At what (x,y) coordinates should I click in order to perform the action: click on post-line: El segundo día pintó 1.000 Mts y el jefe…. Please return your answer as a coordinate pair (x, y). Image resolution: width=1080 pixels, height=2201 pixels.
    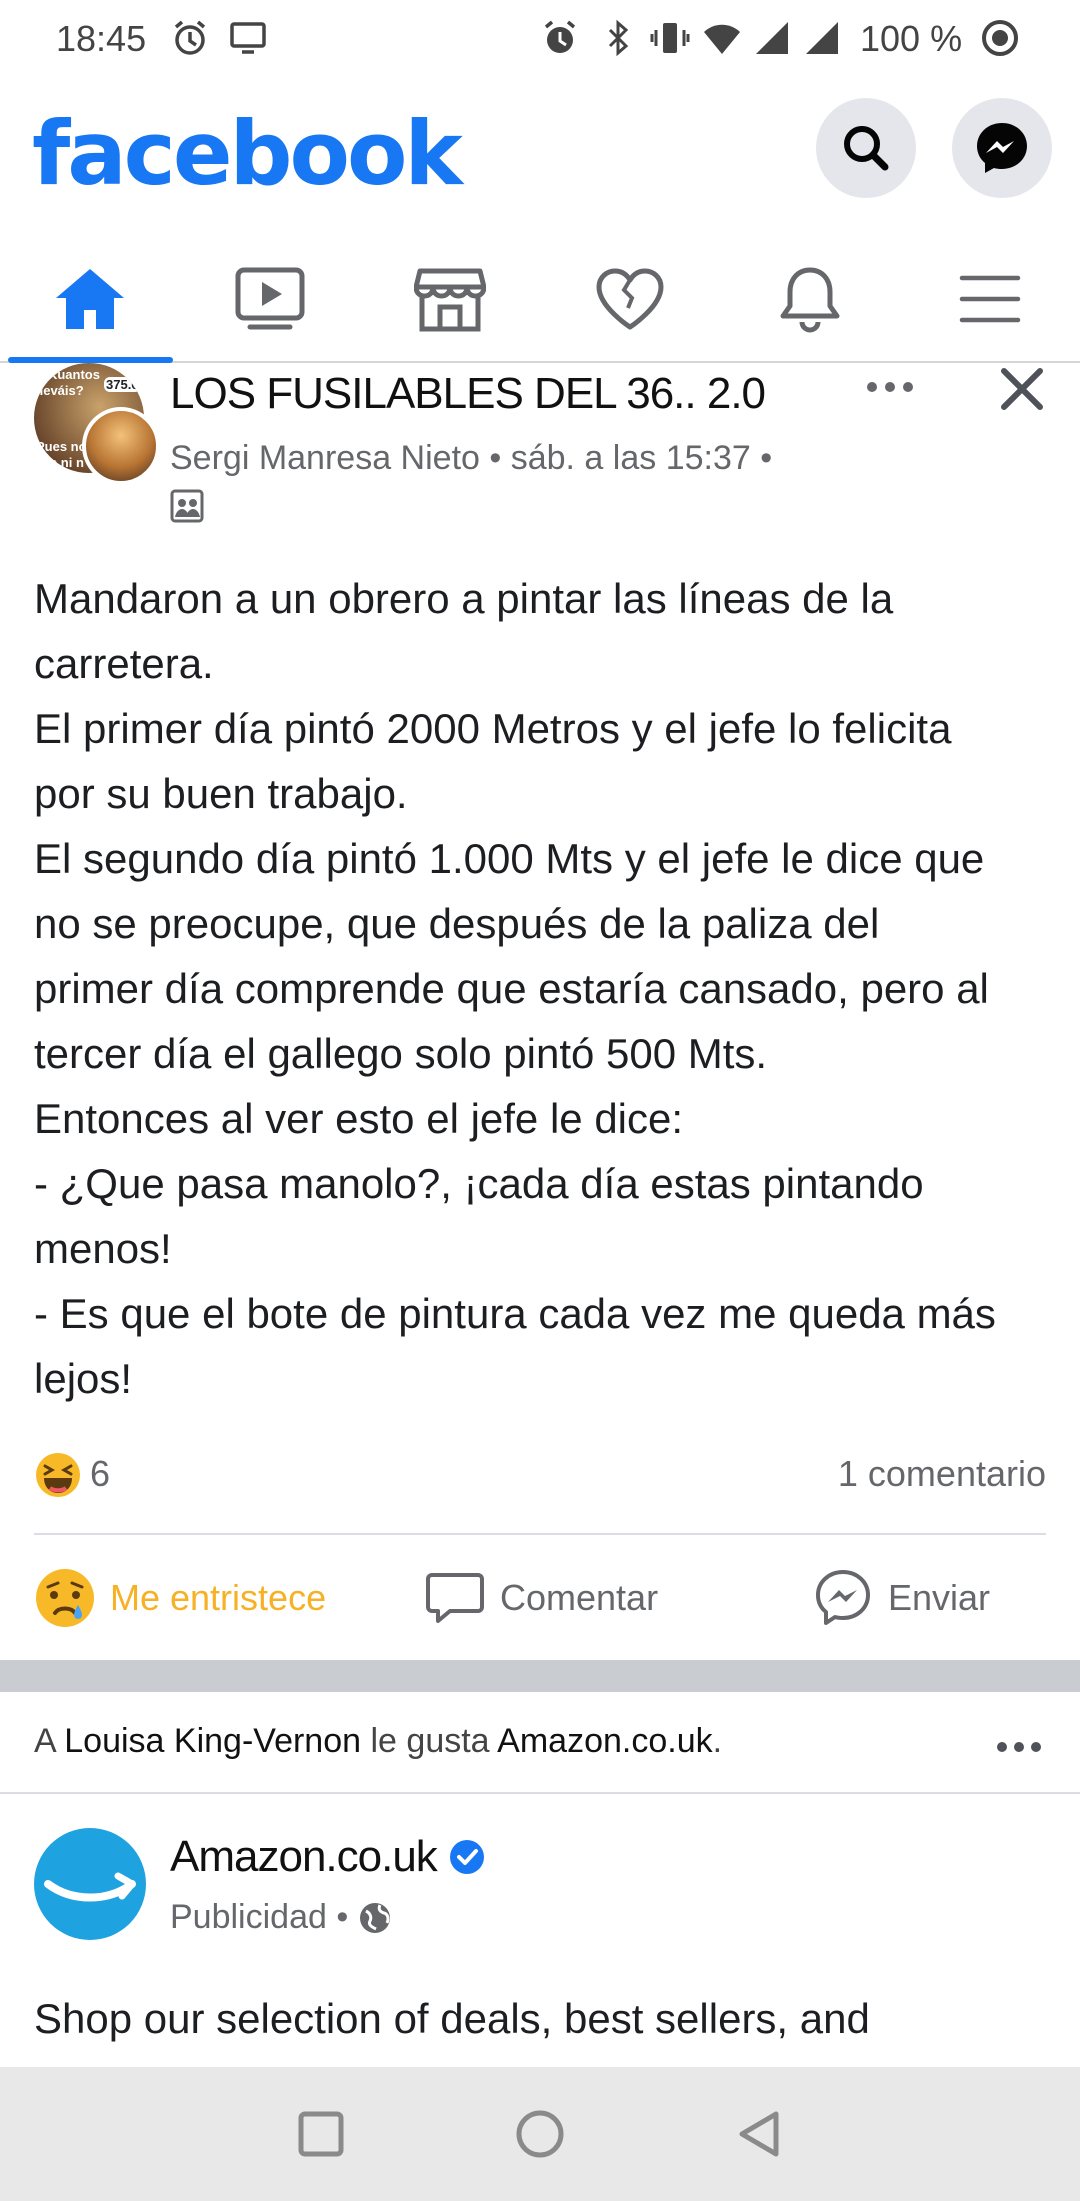
    Looking at the image, I should click on (509, 858).